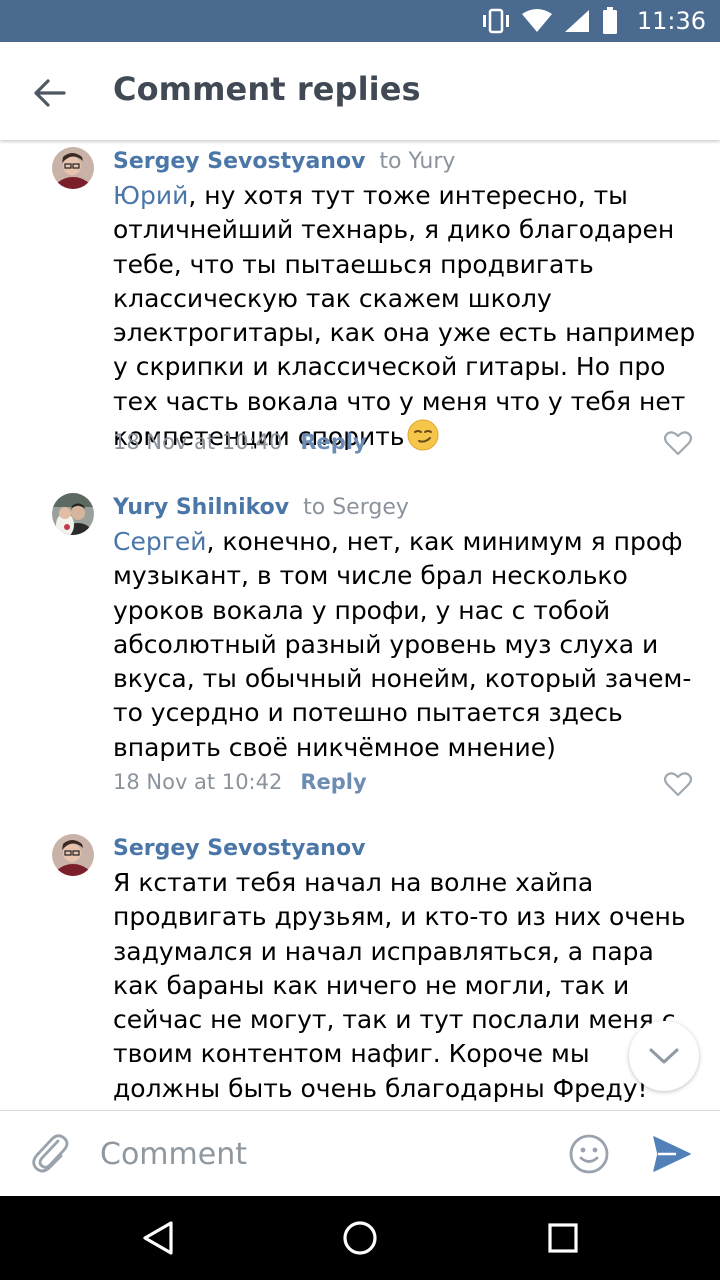 The image size is (720, 1280). I want to click on nav-recents-button, so click(563, 1238).